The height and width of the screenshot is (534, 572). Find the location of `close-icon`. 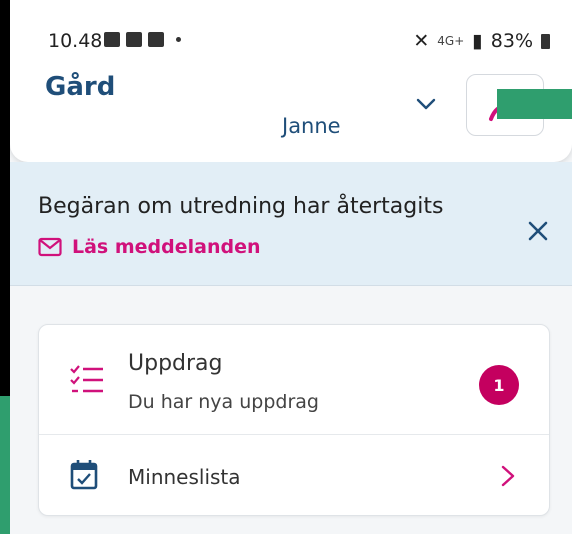

close-icon is located at coordinates (538, 231).